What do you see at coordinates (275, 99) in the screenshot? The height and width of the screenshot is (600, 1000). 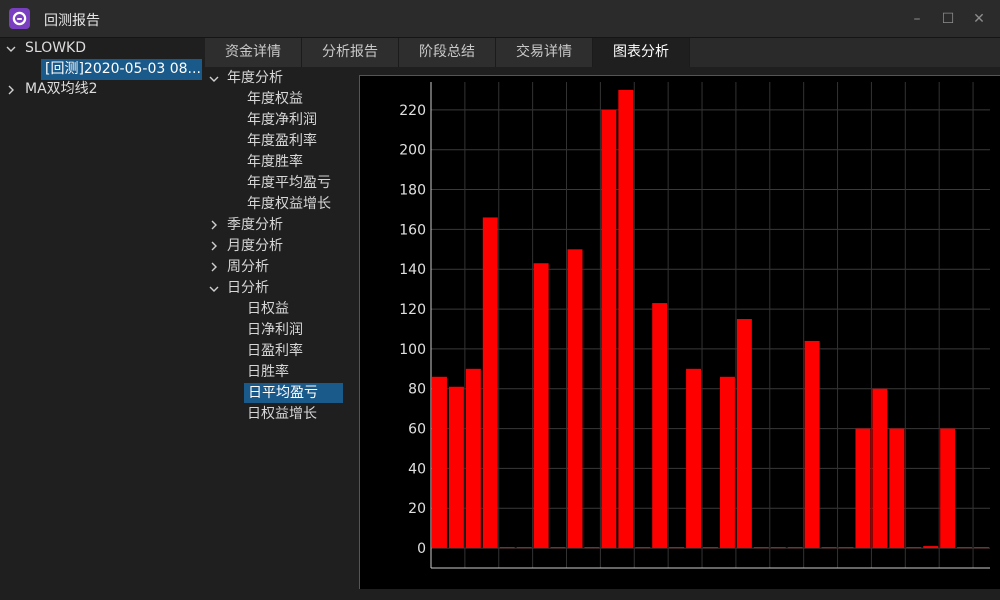 I see `item-yearly-equity: 年度权益` at bounding box center [275, 99].